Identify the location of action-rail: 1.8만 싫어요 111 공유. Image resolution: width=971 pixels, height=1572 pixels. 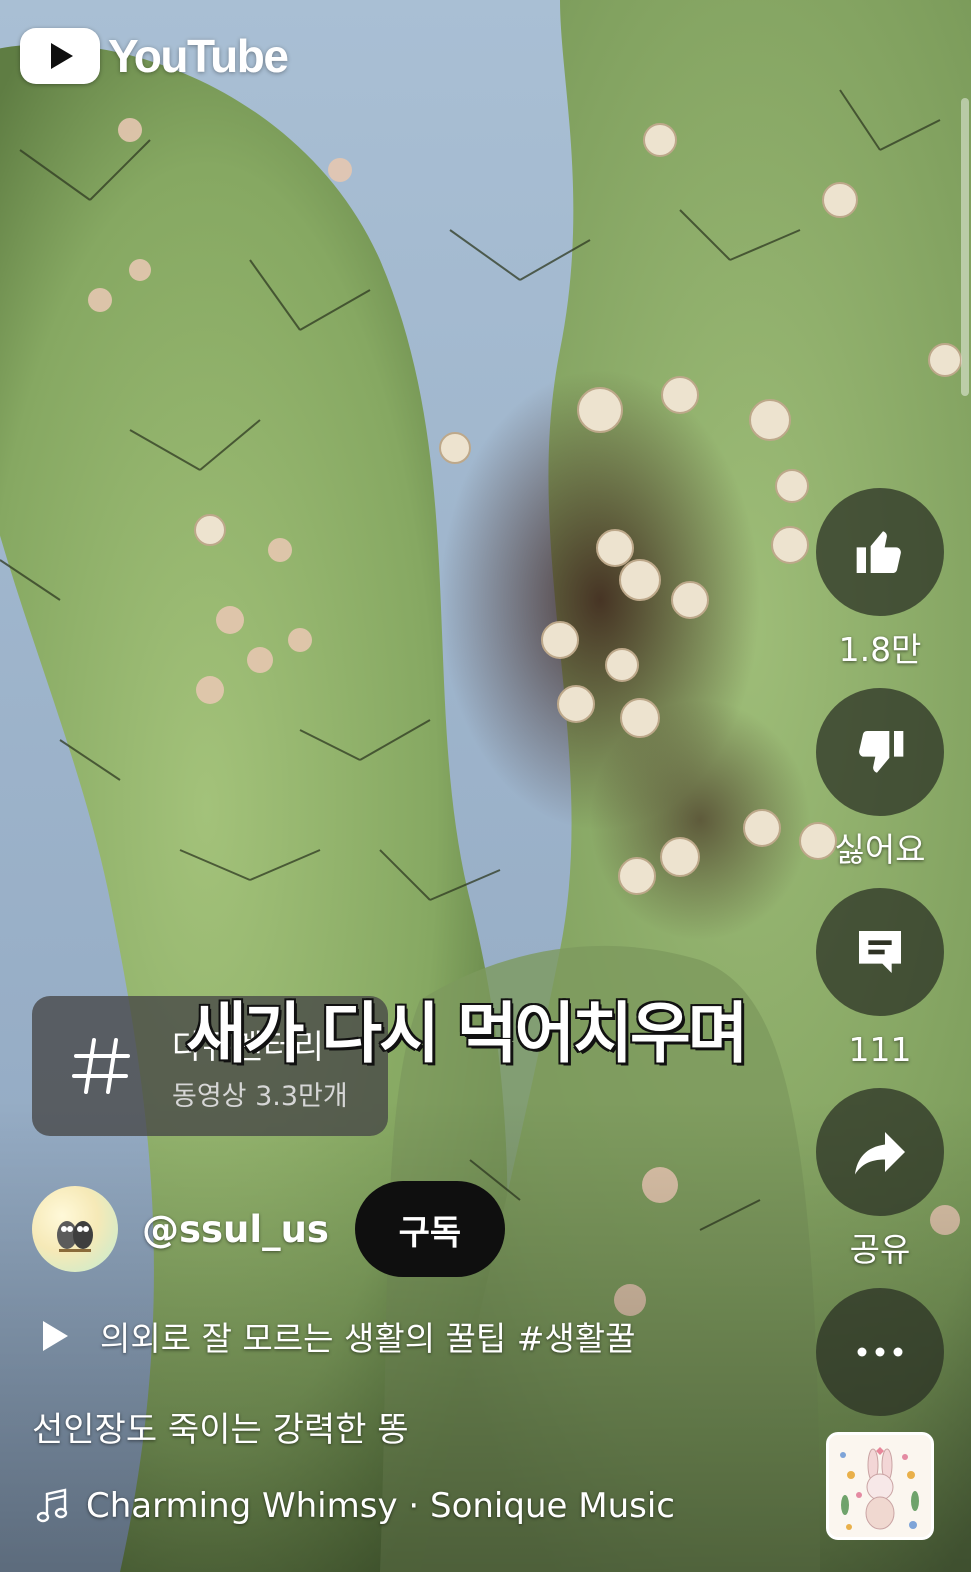
(880, 952).